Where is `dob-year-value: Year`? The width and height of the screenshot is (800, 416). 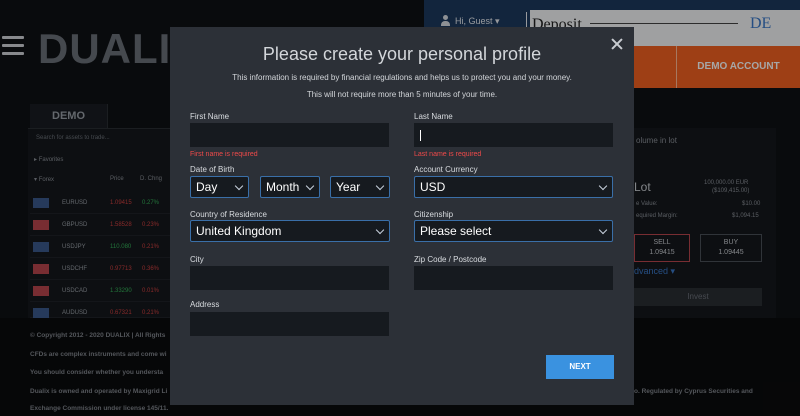 dob-year-value: Year is located at coordinates (348, 187).